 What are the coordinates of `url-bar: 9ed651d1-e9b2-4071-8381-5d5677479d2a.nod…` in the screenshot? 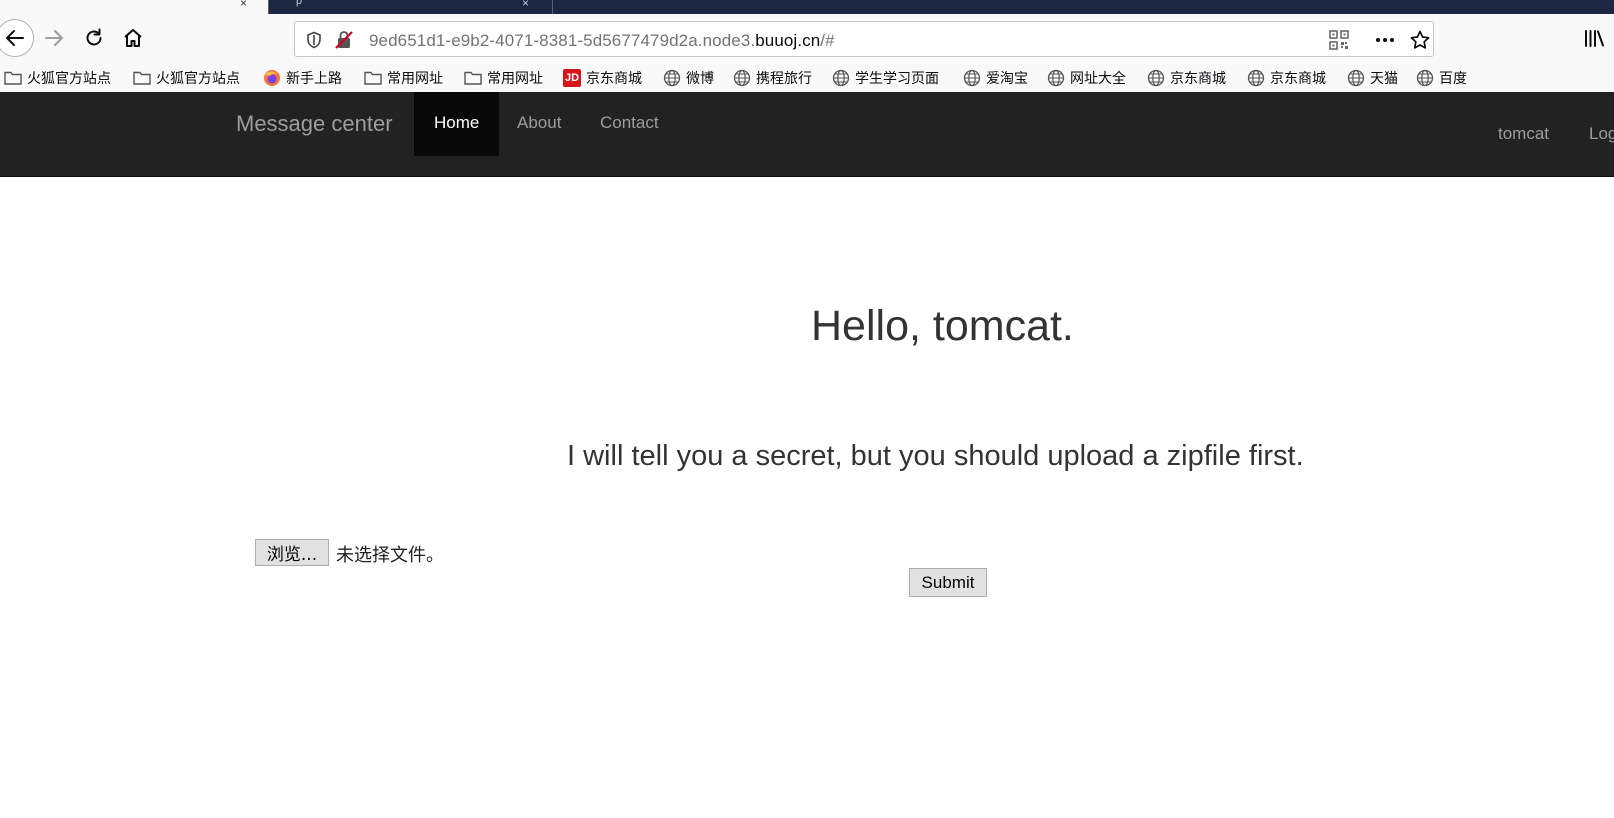 It's located at (864, 39).